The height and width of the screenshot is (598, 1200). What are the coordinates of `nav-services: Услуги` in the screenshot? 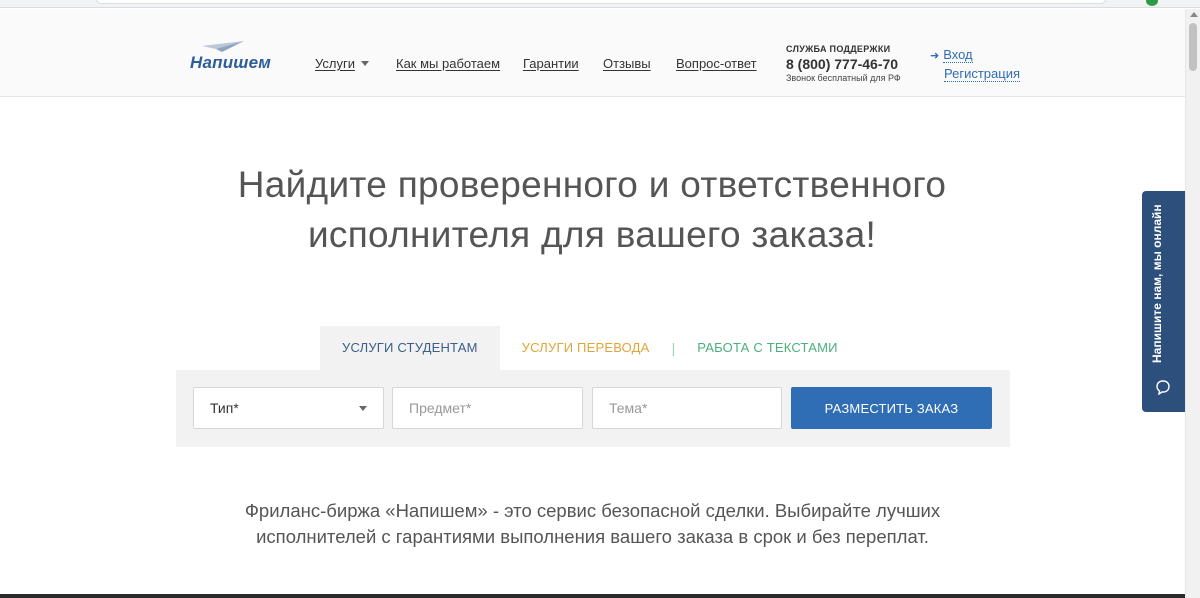 It's located at (342, 63).